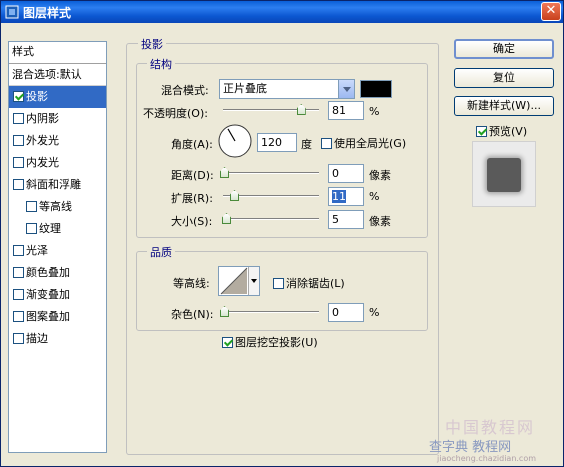  I want to click on knockout-checkbox, so click(227, 342).